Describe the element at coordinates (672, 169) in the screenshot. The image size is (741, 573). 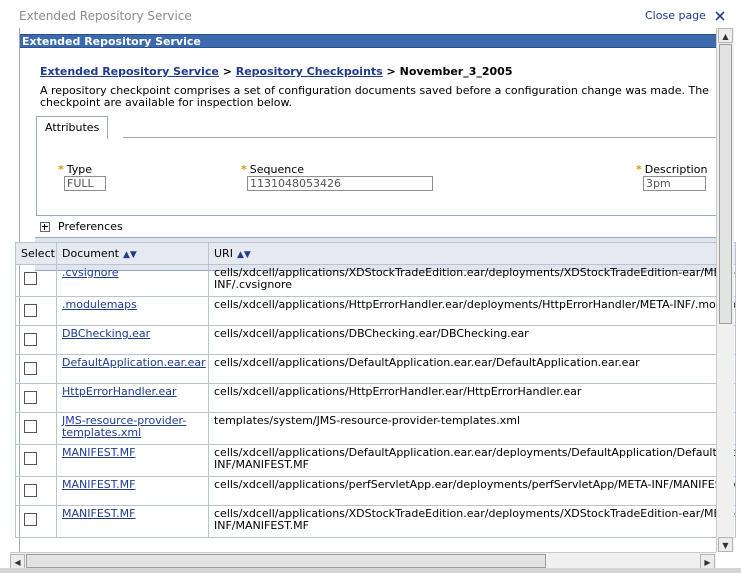
I see `description-label: * Description` at that location.